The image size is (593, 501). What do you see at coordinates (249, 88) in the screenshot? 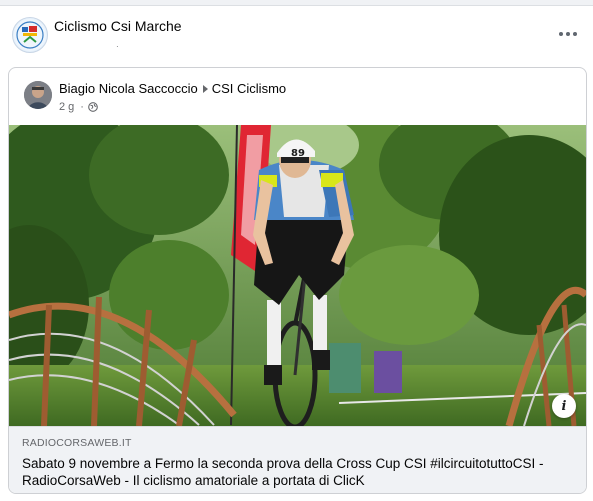
I see `group-name: CSI Ciclismo` at bounding box center [249, 88].